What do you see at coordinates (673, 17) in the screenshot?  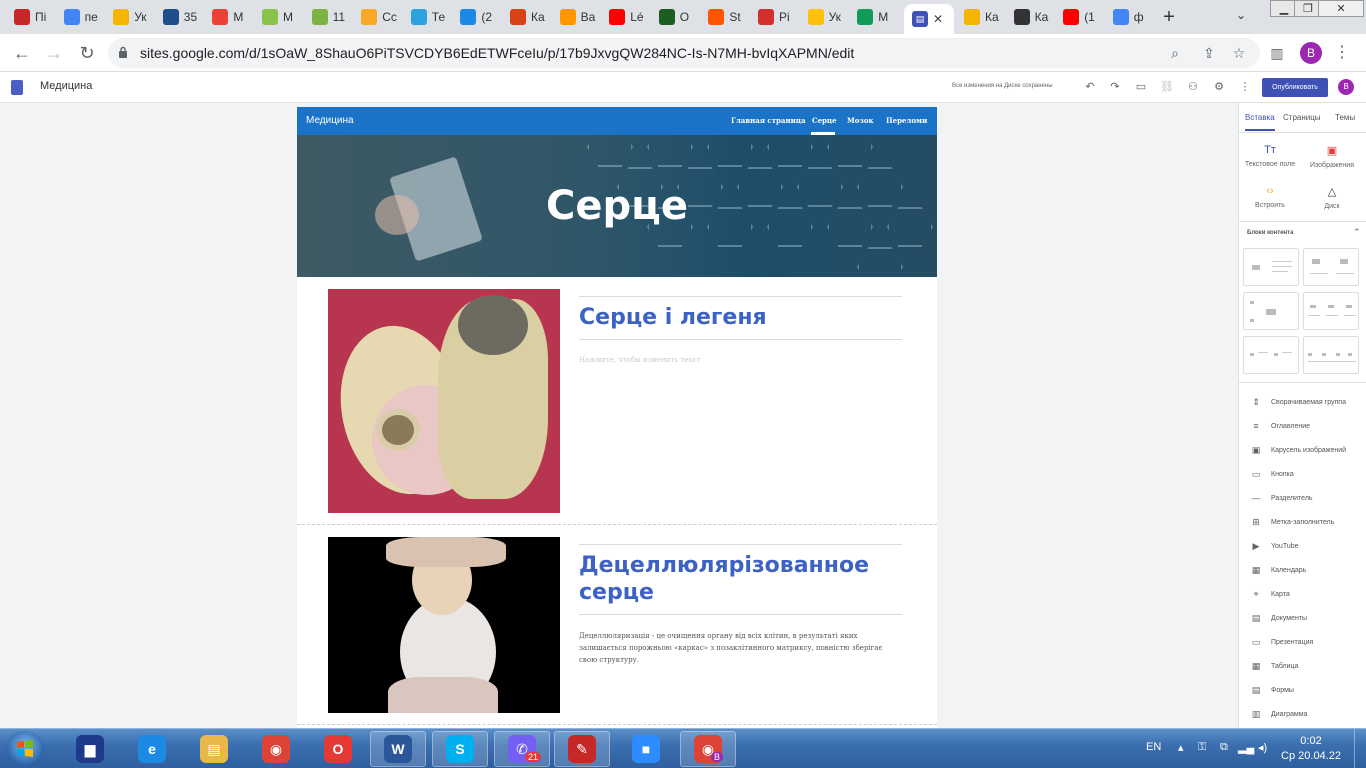 I see `tab-13: О` at bounding box center [673, 17].